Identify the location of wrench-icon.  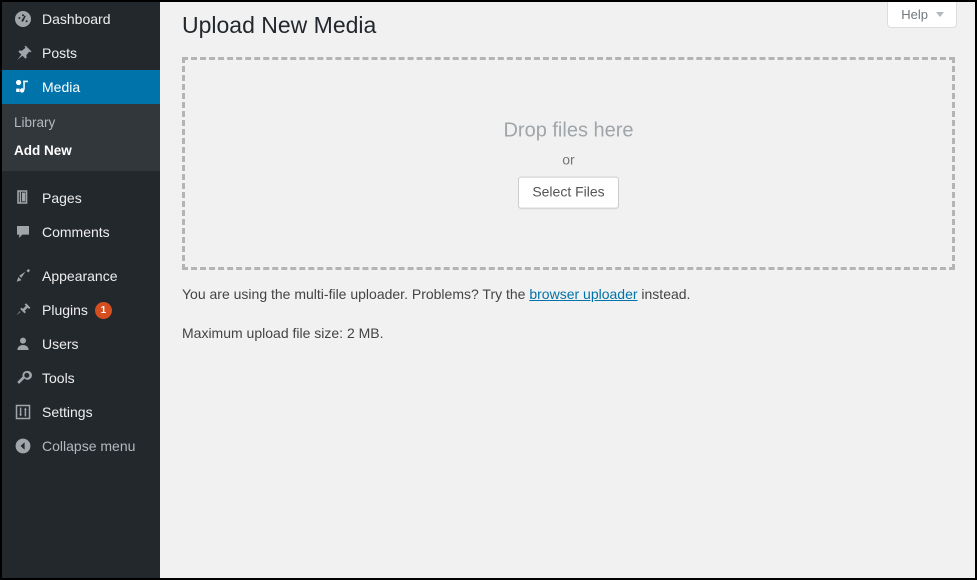
(23, 378).